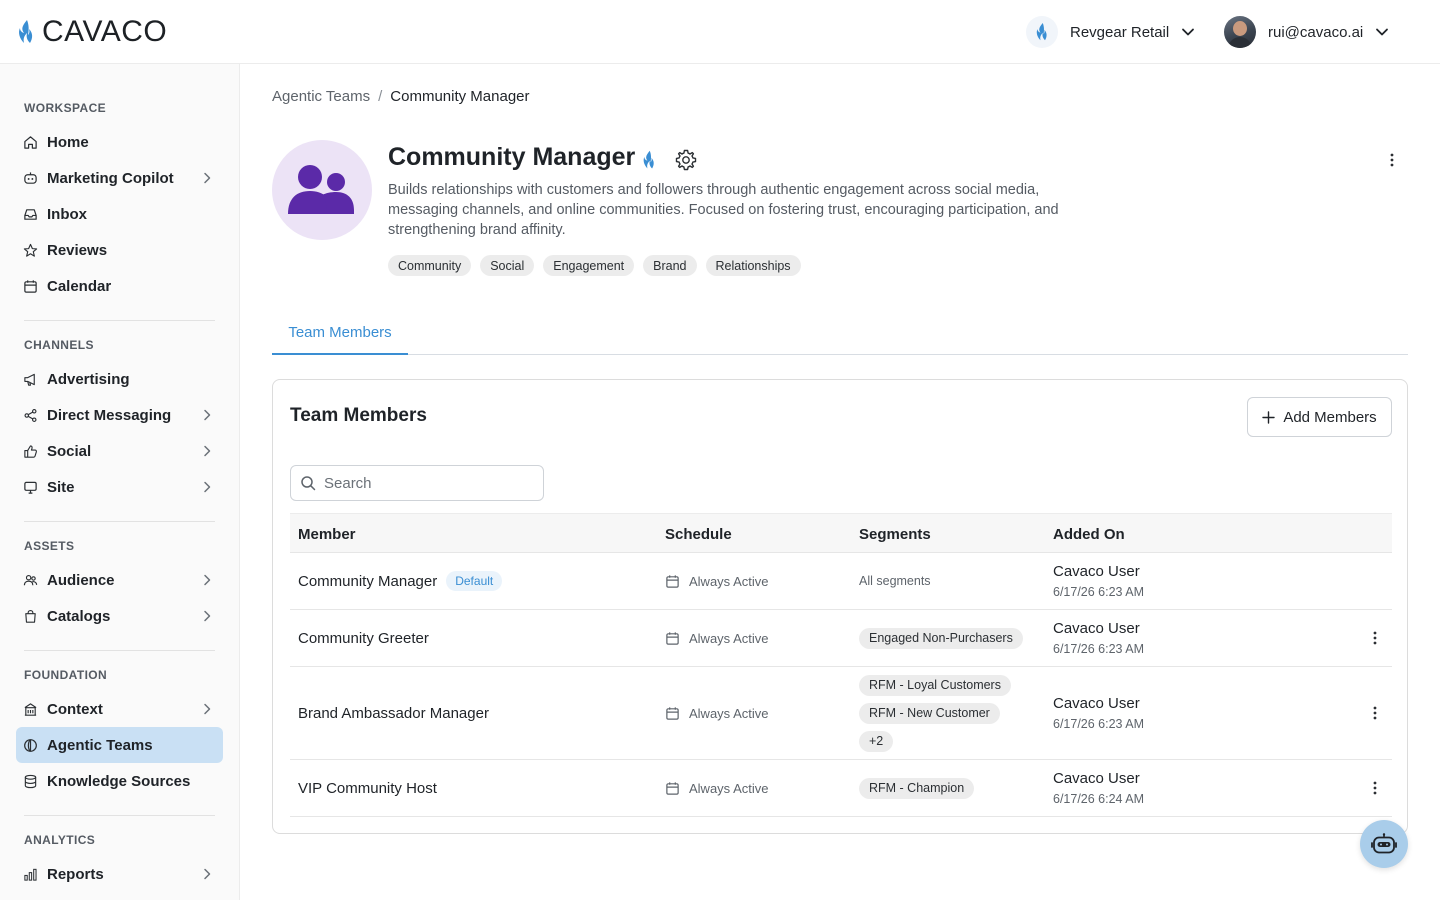 This screenshot has width=1440, height=900. I want to click on segment-more-pill: +2, so click(876, 741).